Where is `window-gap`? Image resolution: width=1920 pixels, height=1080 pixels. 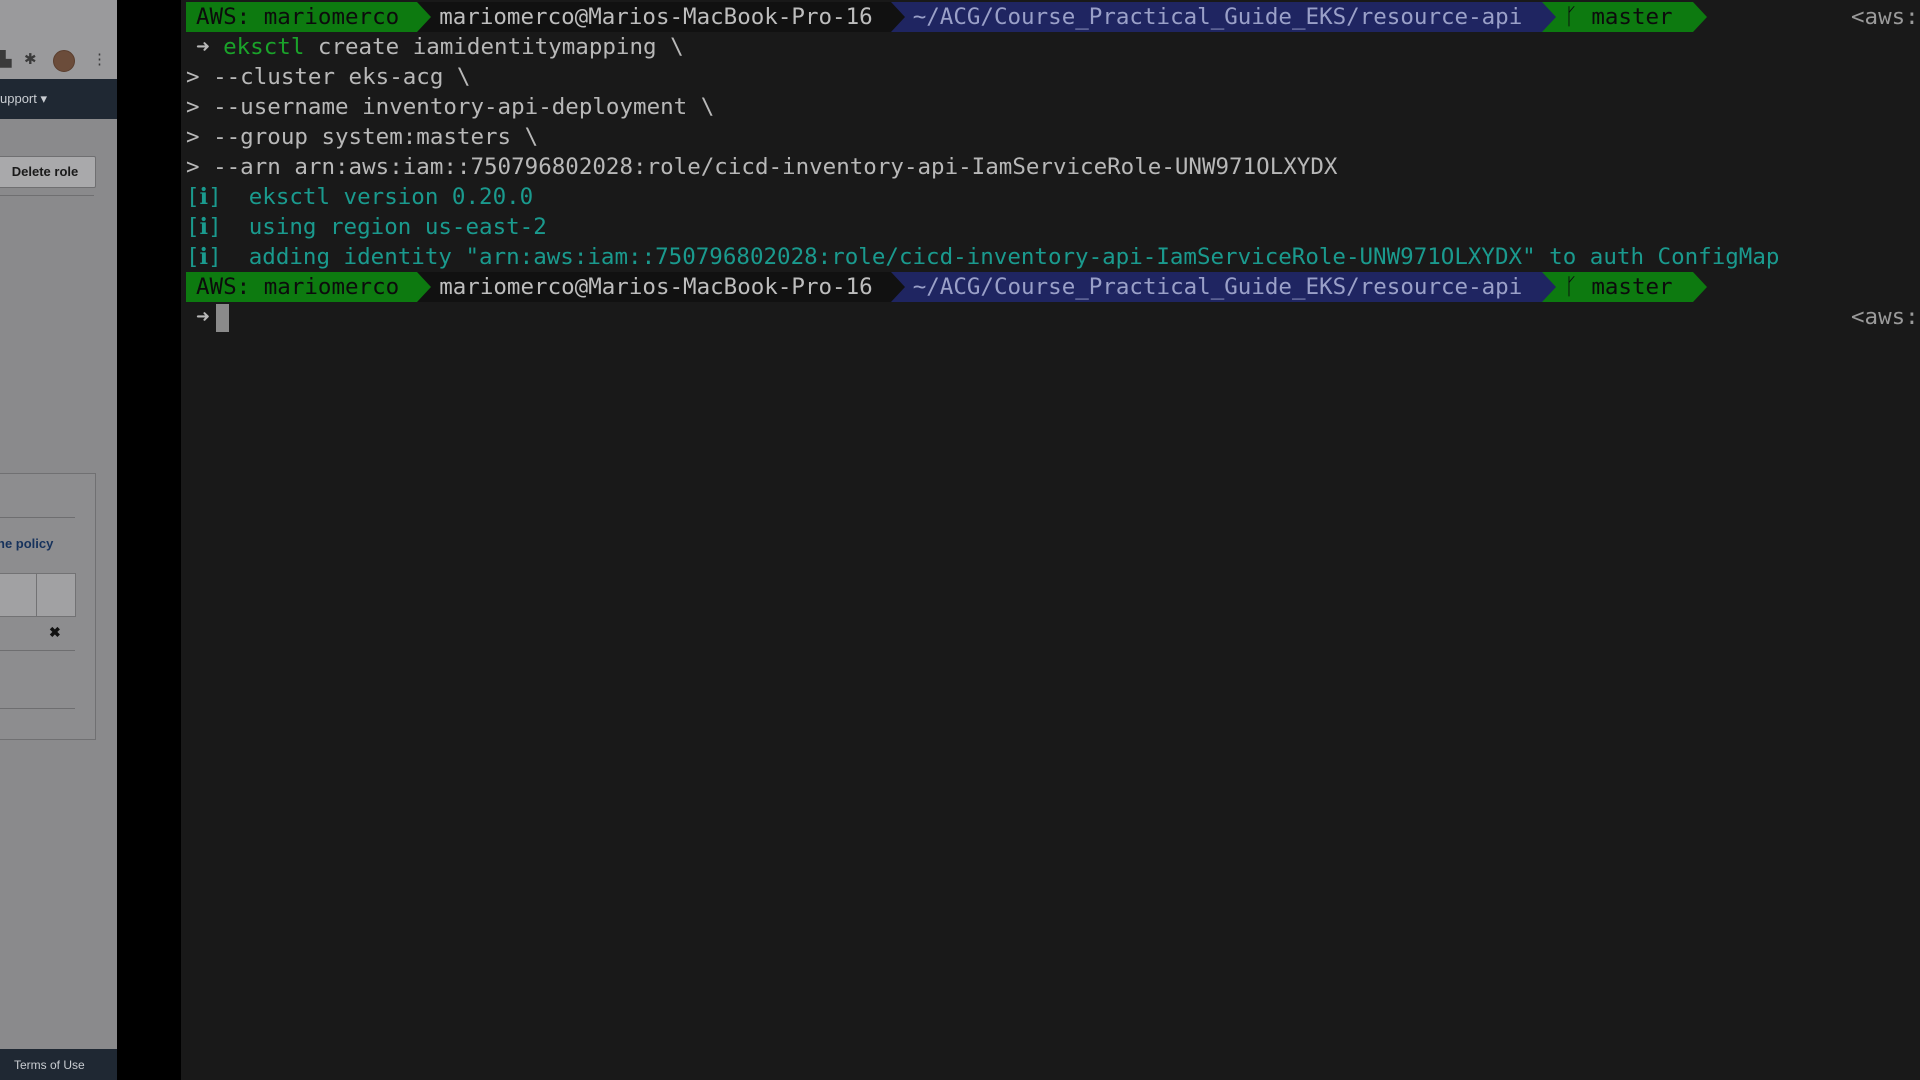
window-gap is located at coordinates (149, 540).